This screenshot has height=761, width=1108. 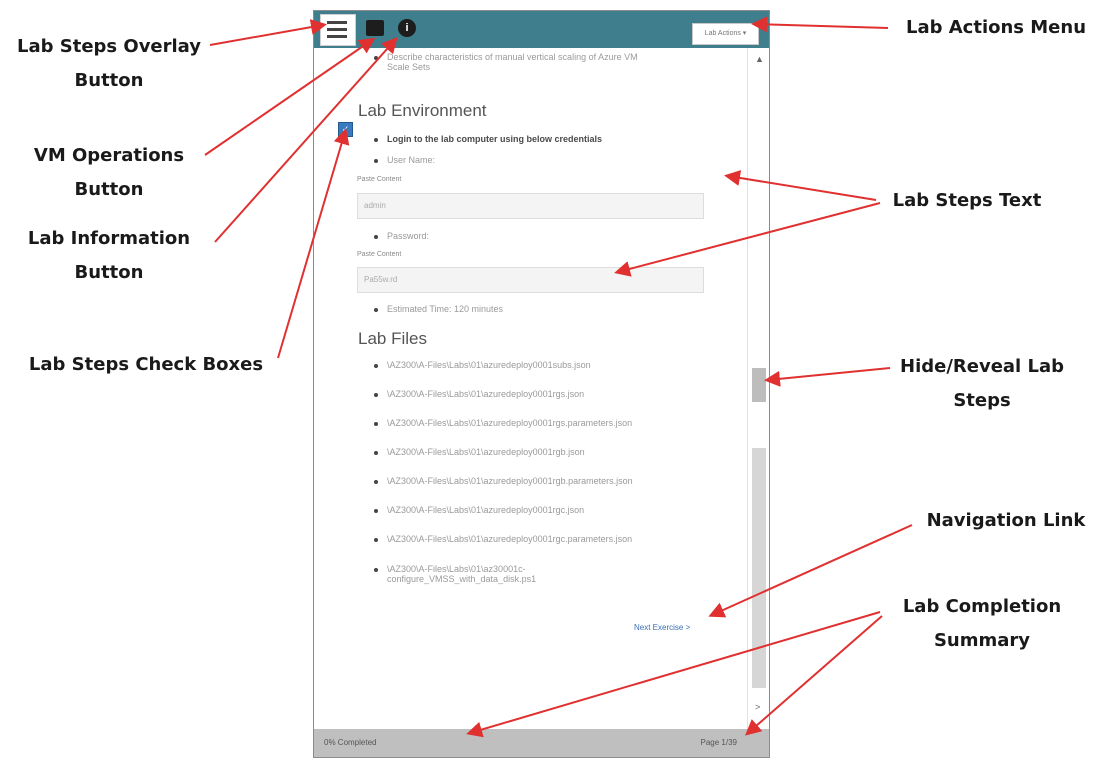 I want to click on callout-line: Summary, so click(x=982, y=640).